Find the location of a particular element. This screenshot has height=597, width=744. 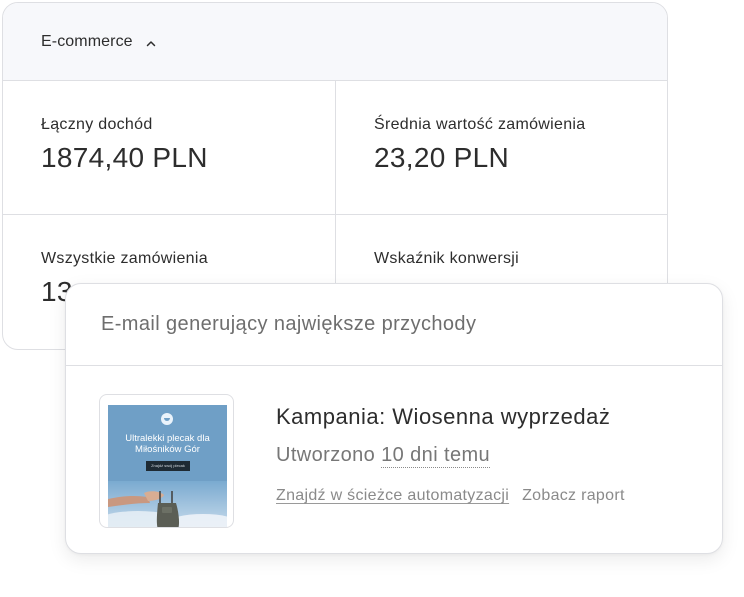

ecommerce-header: E-commerce is located at coordinates (335, 42).